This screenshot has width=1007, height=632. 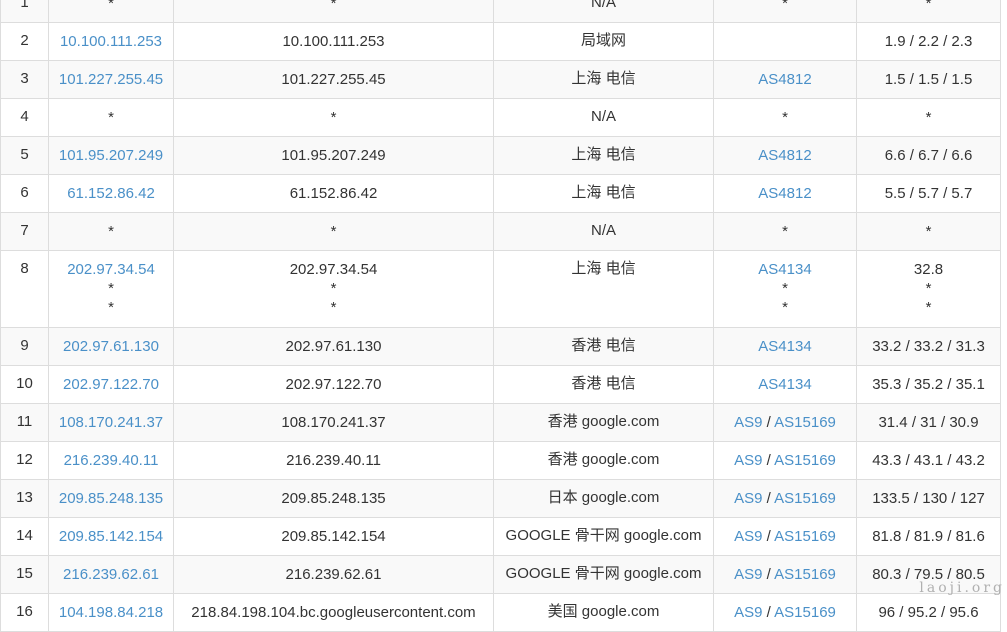 What do you see at coordinates (928, 11) in the screenshot?
I see `latency-cell: *` at bounding box center [928, 11].